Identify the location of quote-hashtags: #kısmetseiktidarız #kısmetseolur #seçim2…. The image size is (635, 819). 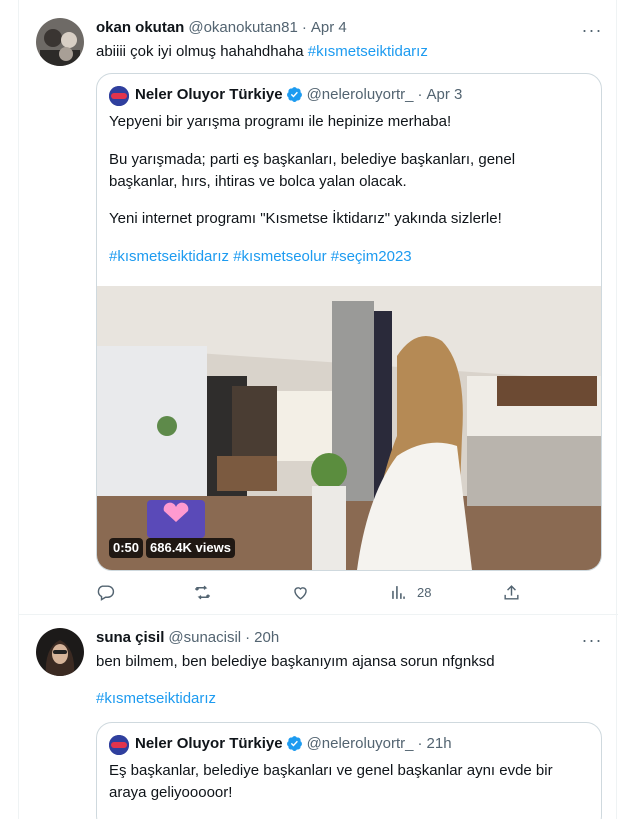
(260, 257).